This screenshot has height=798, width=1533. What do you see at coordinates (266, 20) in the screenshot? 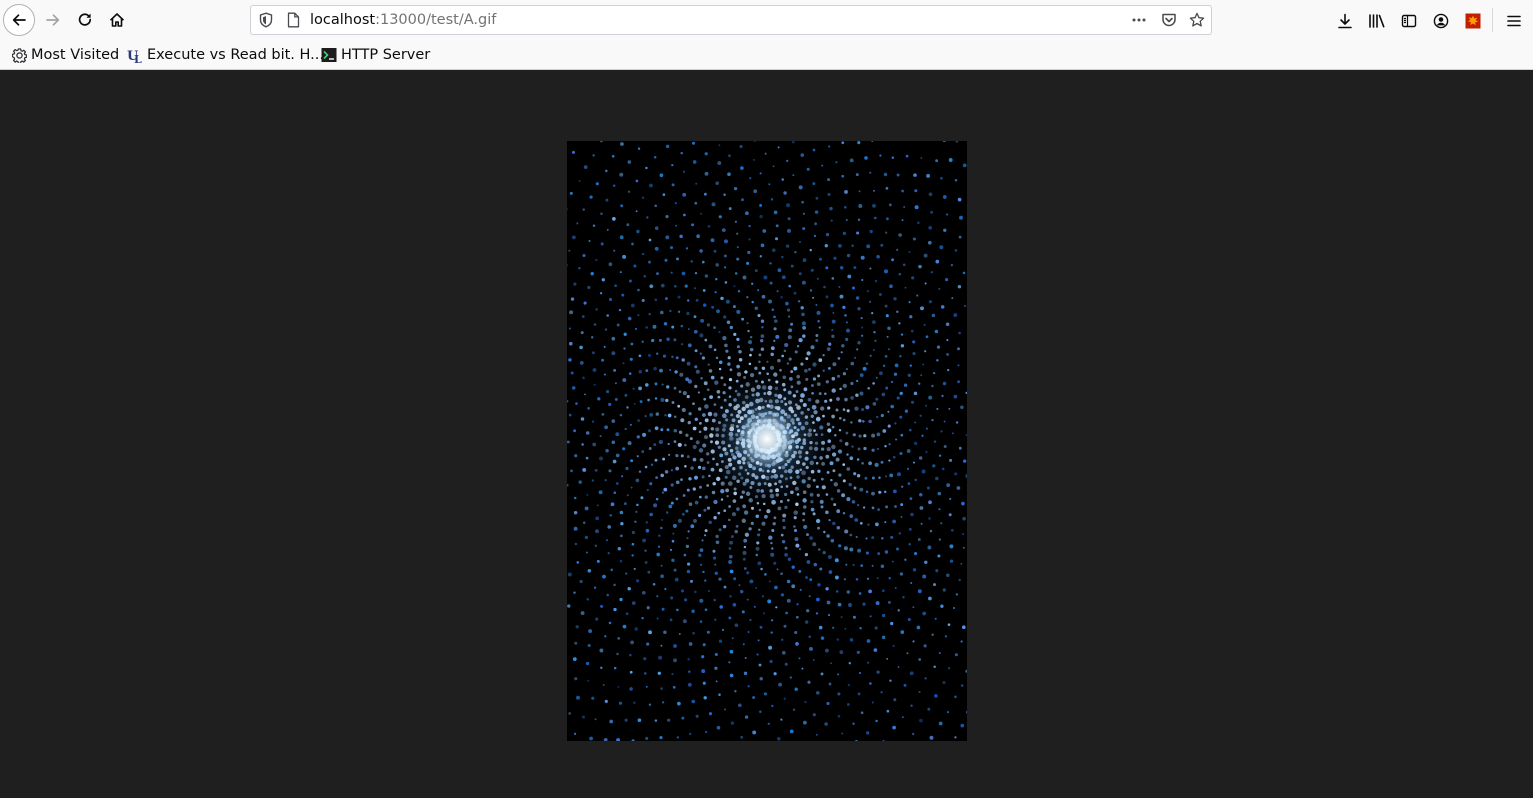
I see `shield-icon` at bounding box center [266, 20].